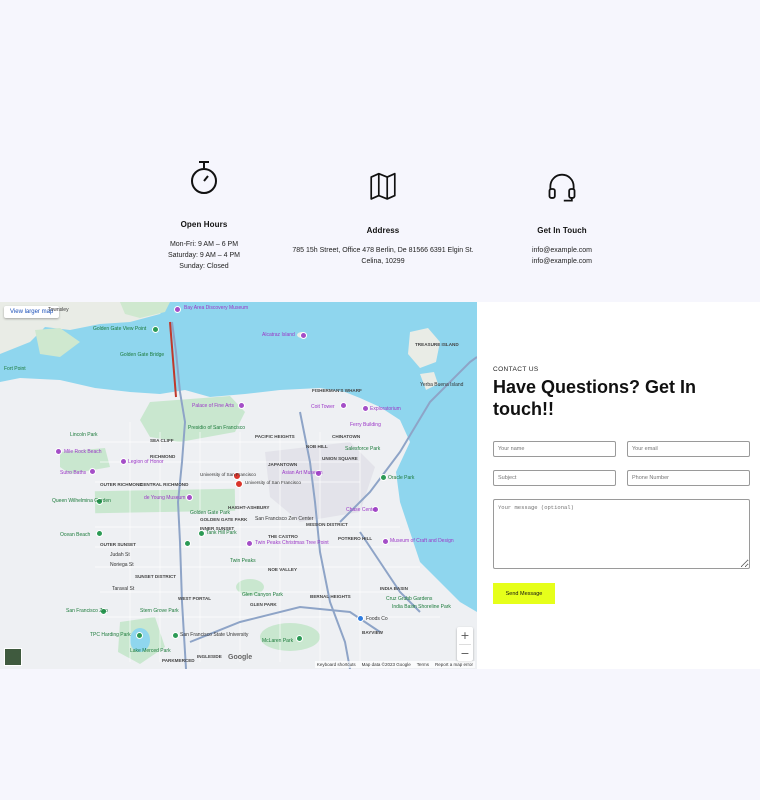 The image size is (760, 800). I want to click on map-label: Tank Hill Park, so click(221, 533).